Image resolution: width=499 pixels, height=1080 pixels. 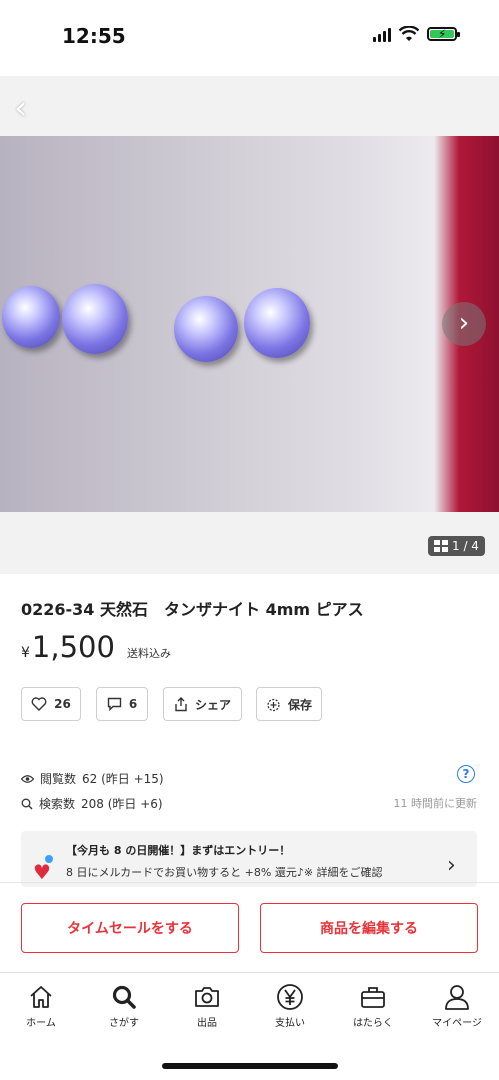 What do you see at coordinates (42, 872) in the screenshot?
I see `promo-heart-icon: ♥` at bounding box center [42, 872].